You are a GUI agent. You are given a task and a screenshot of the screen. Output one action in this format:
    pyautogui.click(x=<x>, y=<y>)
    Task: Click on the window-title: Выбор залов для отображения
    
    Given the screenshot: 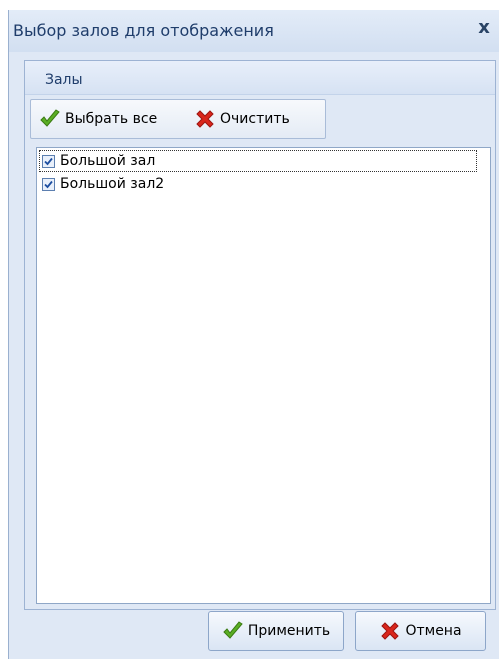 What is the action you would take?
    pyautogui.click(x=143, y=30)
    